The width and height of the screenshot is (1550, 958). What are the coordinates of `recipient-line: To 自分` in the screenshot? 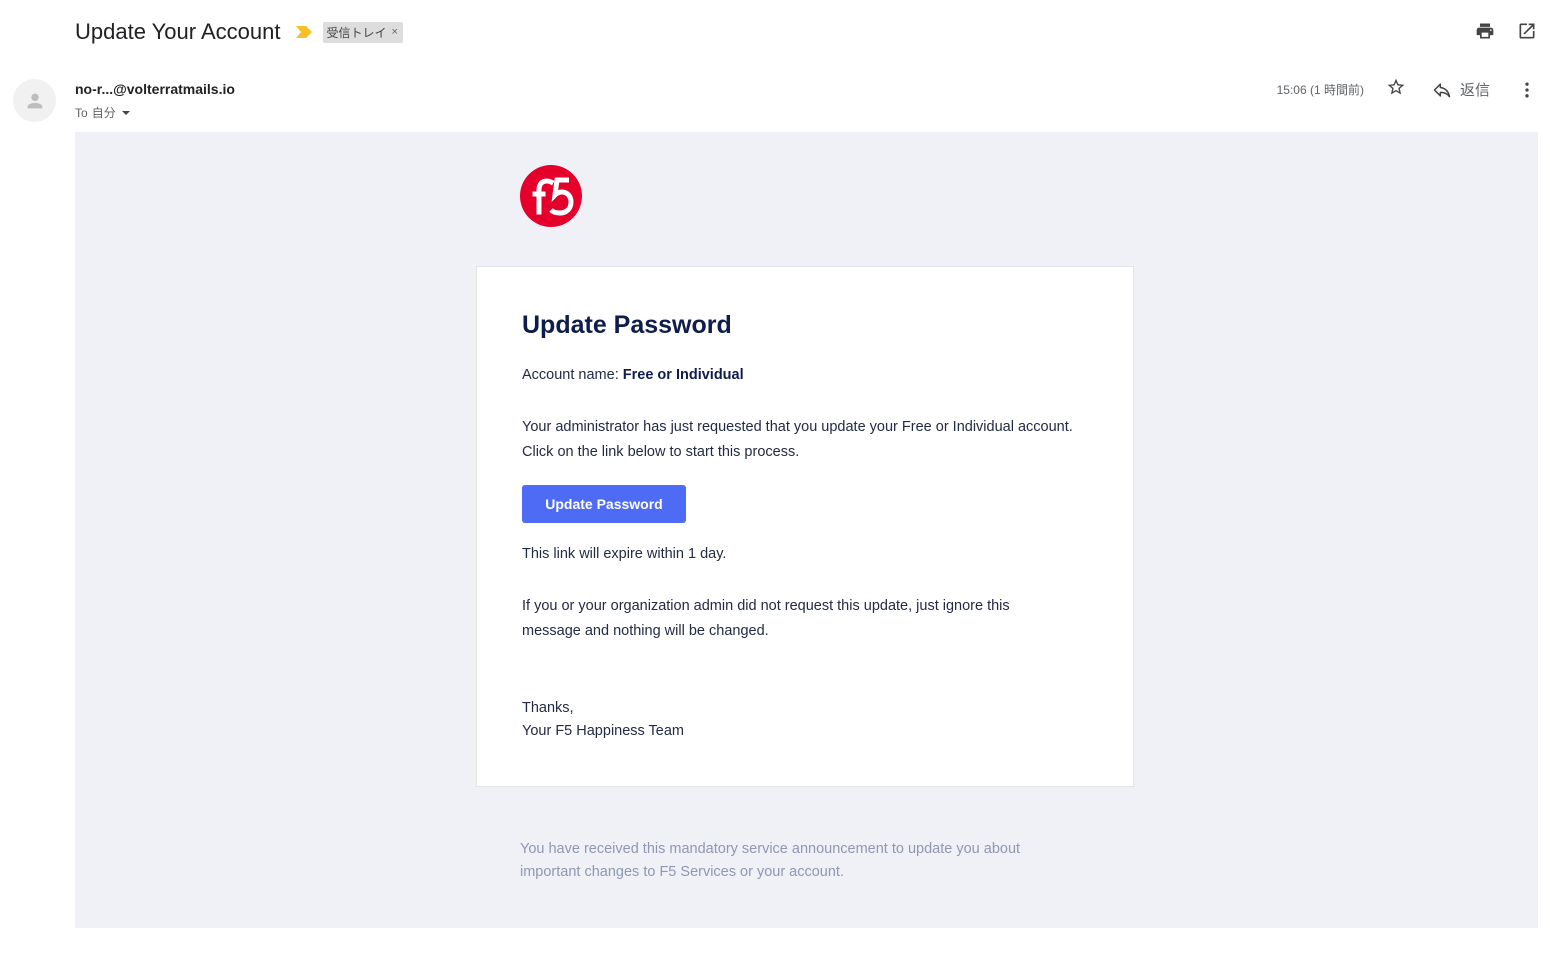 It's located at (103, 112).